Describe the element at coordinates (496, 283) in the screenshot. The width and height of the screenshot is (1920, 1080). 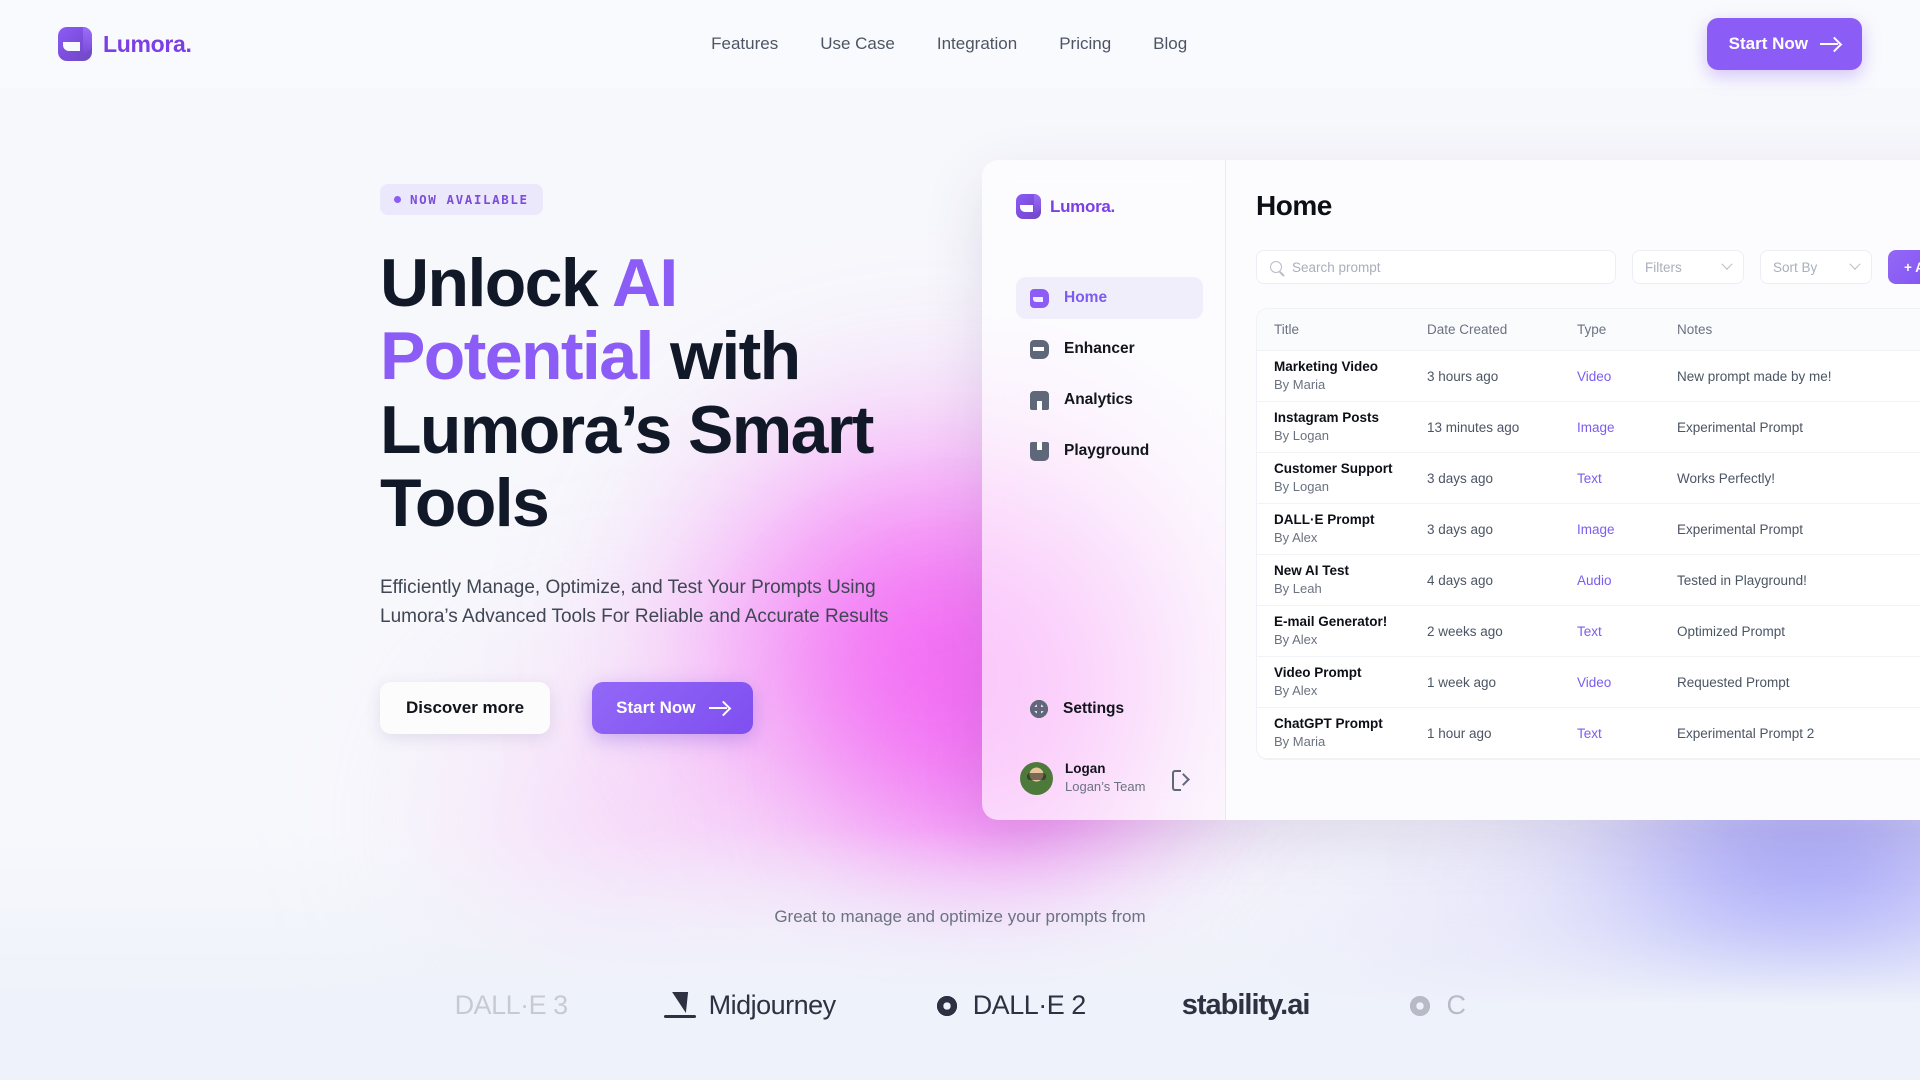
I see `heading-part-1: Unlock` at that location.